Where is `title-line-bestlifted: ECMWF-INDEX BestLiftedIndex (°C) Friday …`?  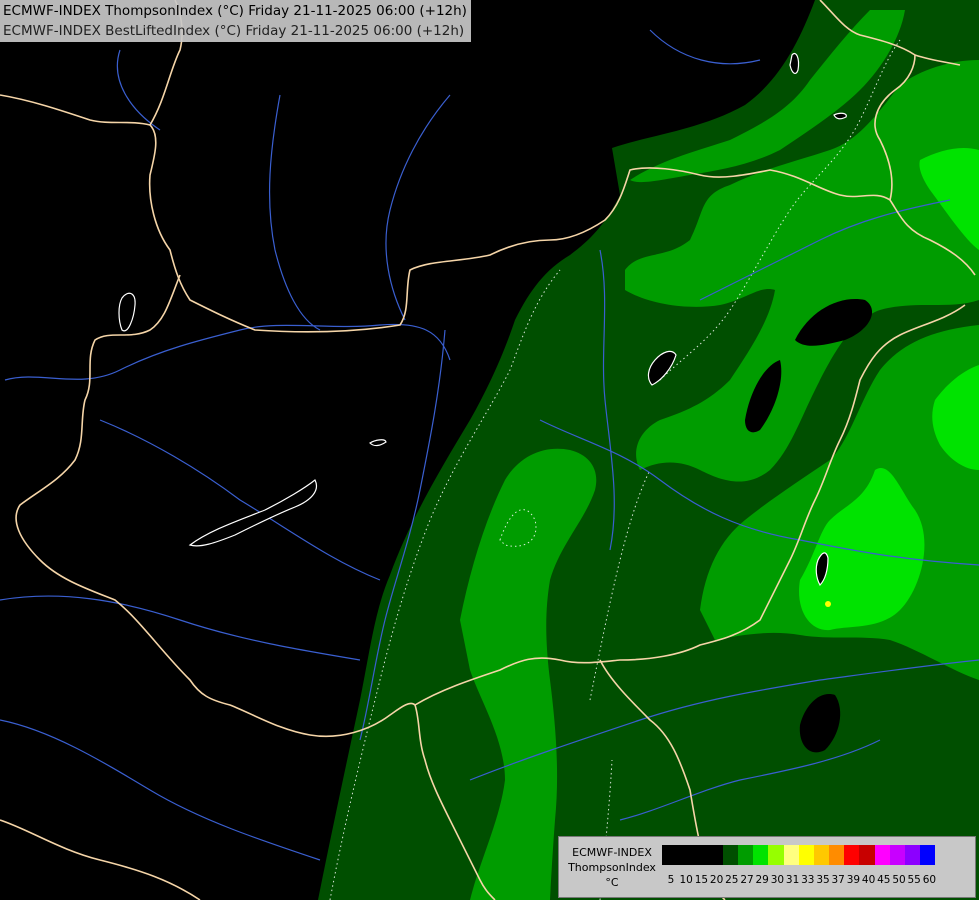 title-line-bestlifted: ECMWF-INDEX BestLiftedIndex (°C) Friday … is located at coordinates (234, 31).